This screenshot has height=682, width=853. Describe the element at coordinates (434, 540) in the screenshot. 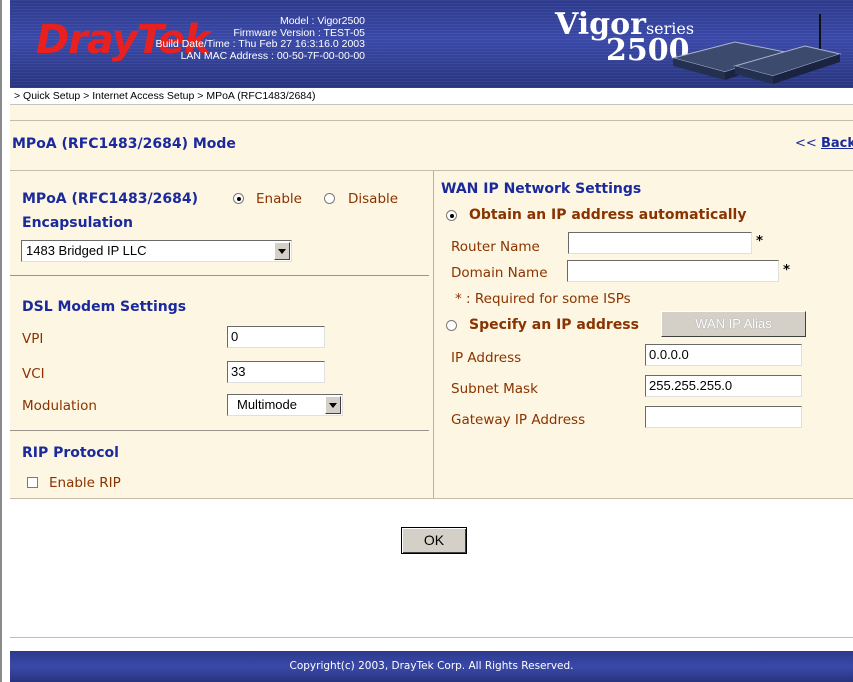

I see `ok-button: OK` at that location.